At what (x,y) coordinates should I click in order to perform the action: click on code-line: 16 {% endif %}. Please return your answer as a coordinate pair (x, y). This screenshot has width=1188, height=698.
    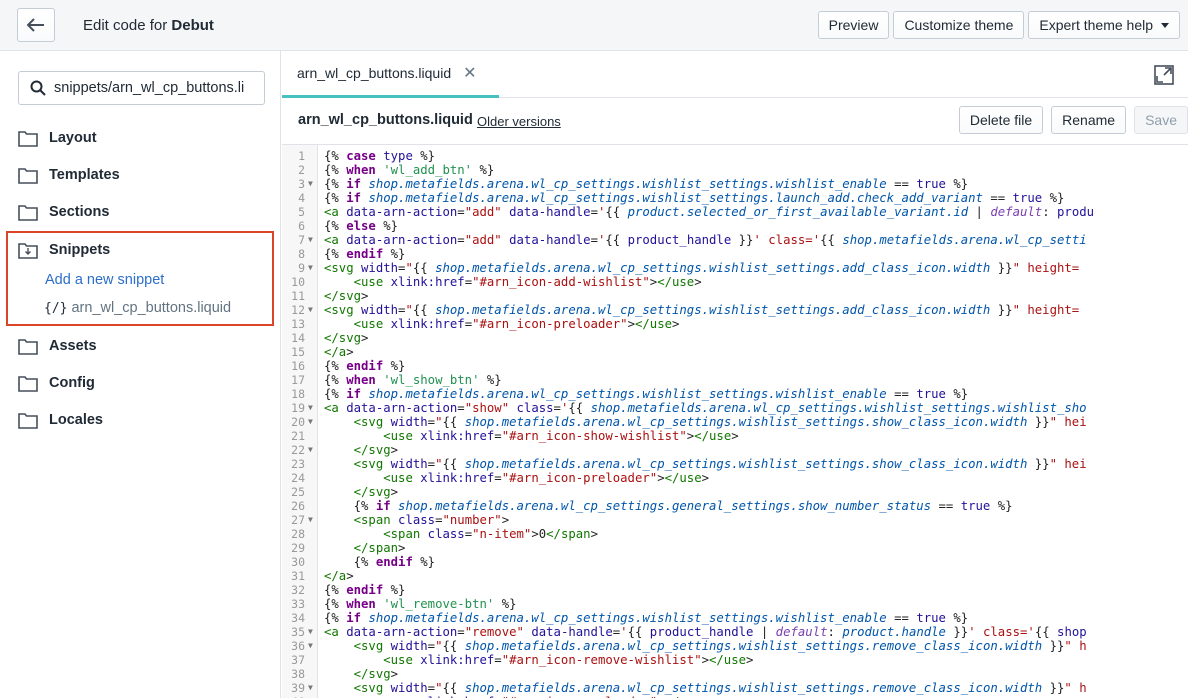
    Looking at the image, I should click on (735, 366).